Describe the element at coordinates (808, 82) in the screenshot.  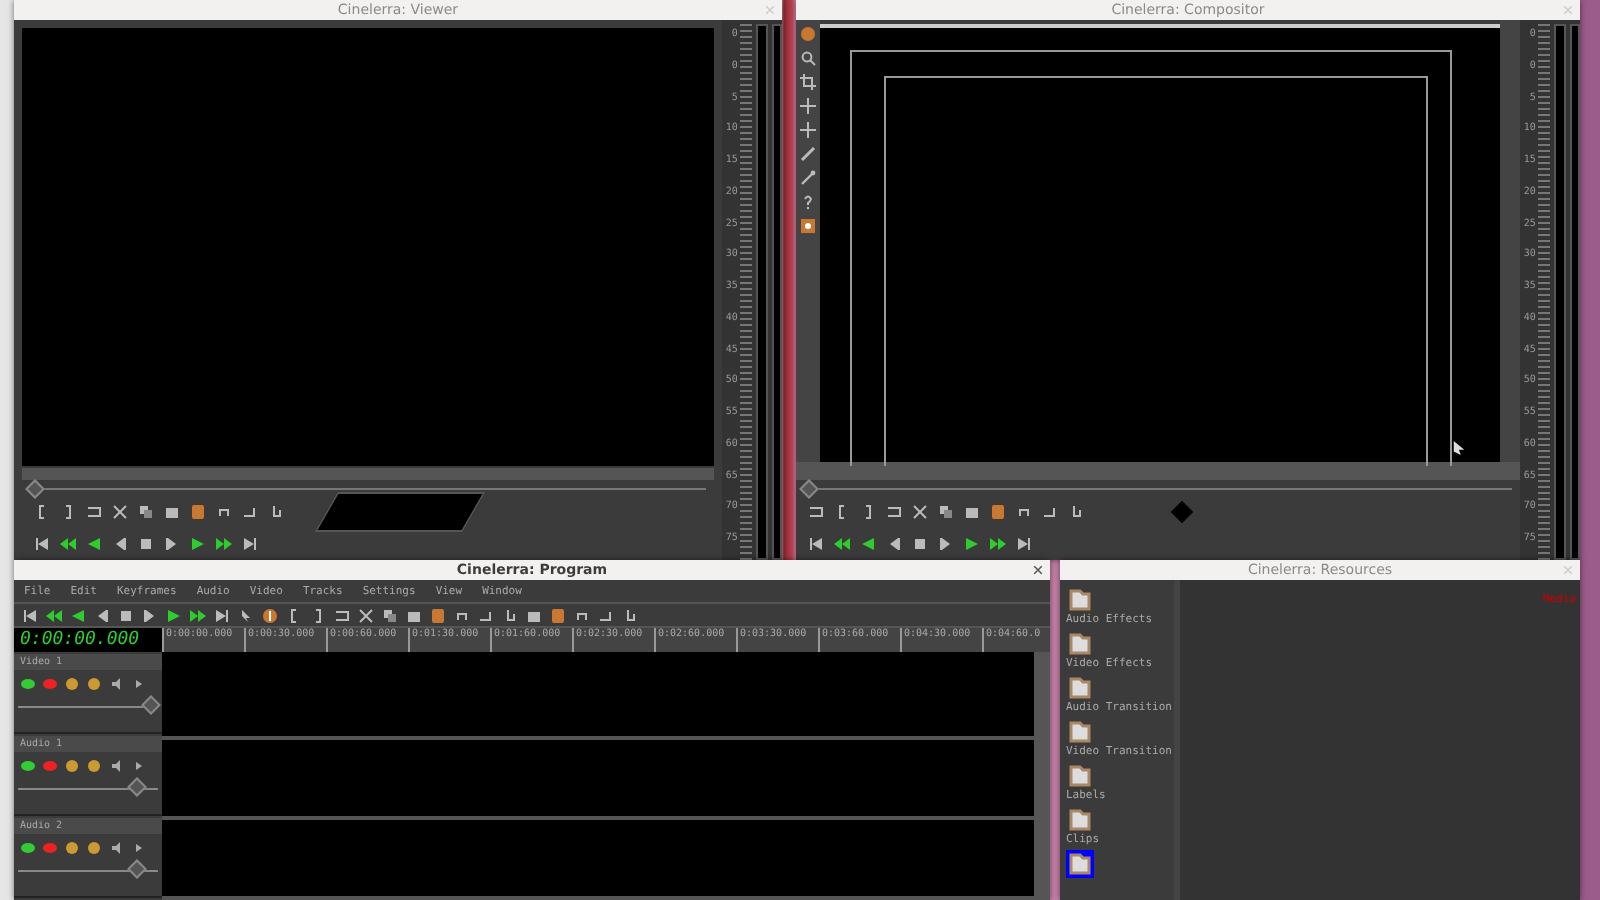
I see `crop-icon` at that location.